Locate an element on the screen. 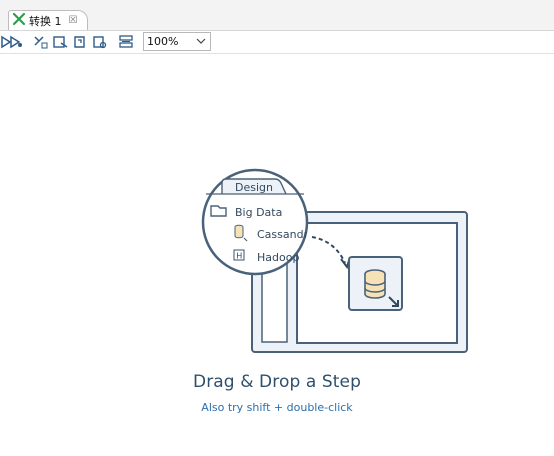  svg-text: H is located at coordinates (239, 256).